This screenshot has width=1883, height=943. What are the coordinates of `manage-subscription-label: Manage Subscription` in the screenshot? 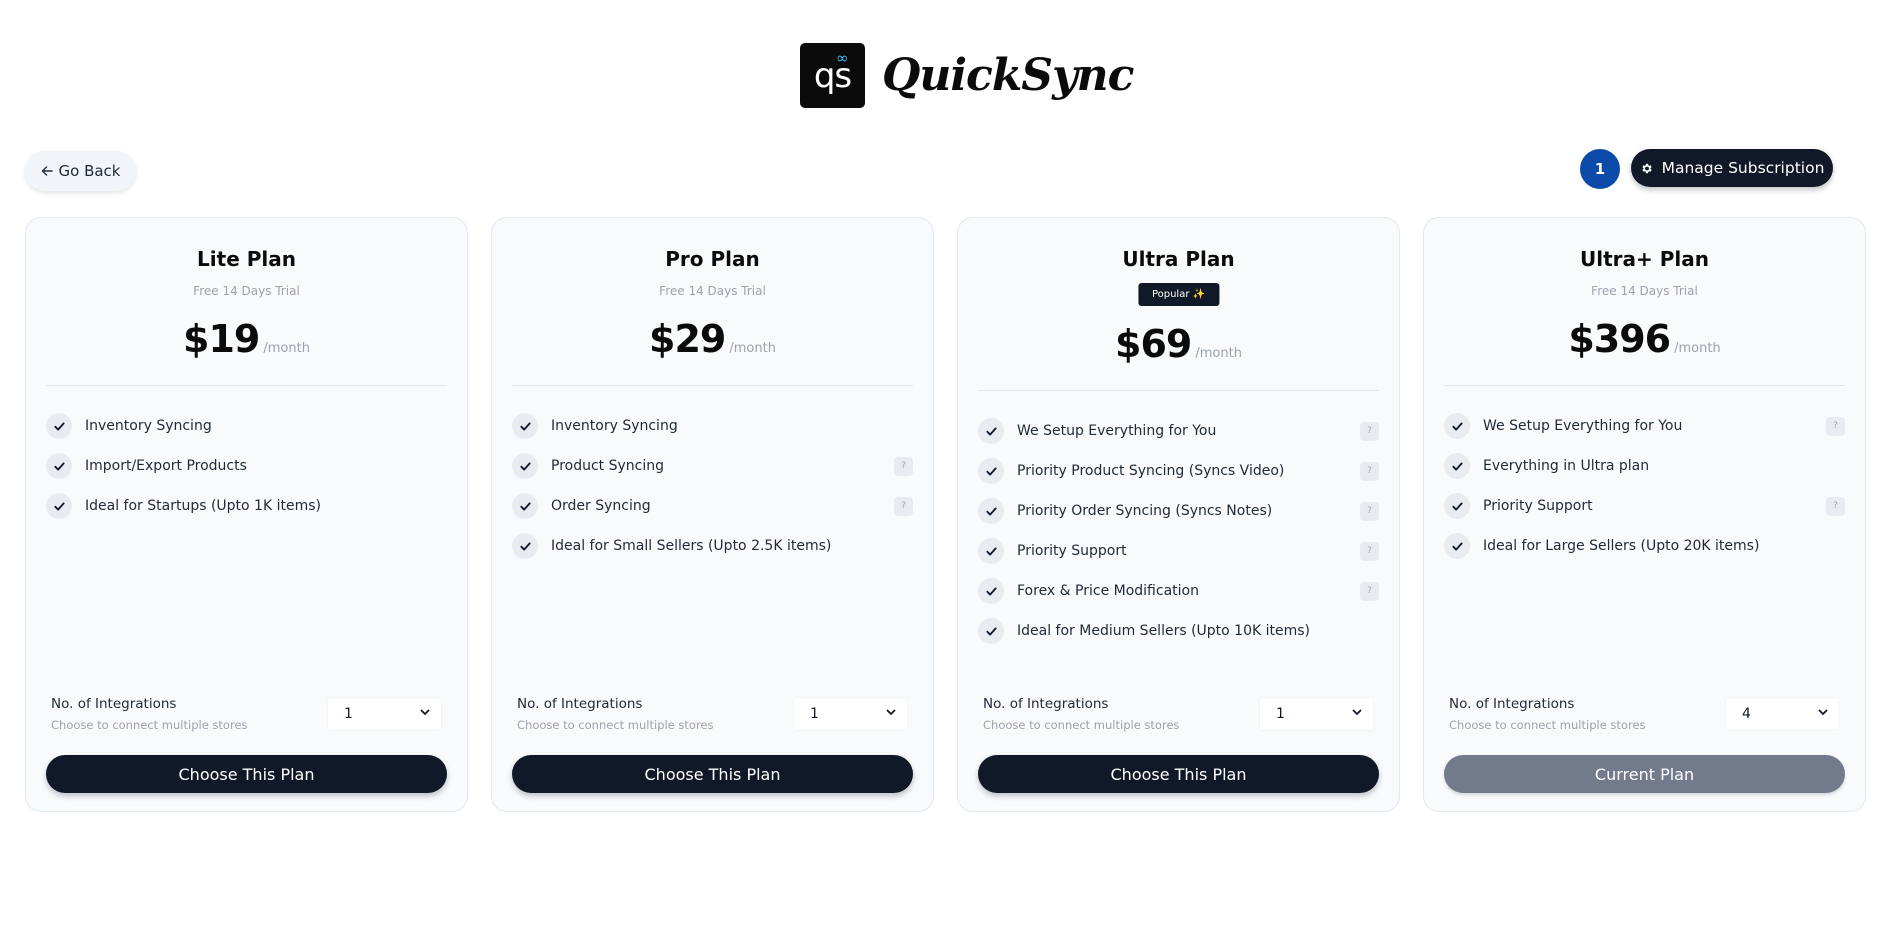 It's located at (1743, 168).